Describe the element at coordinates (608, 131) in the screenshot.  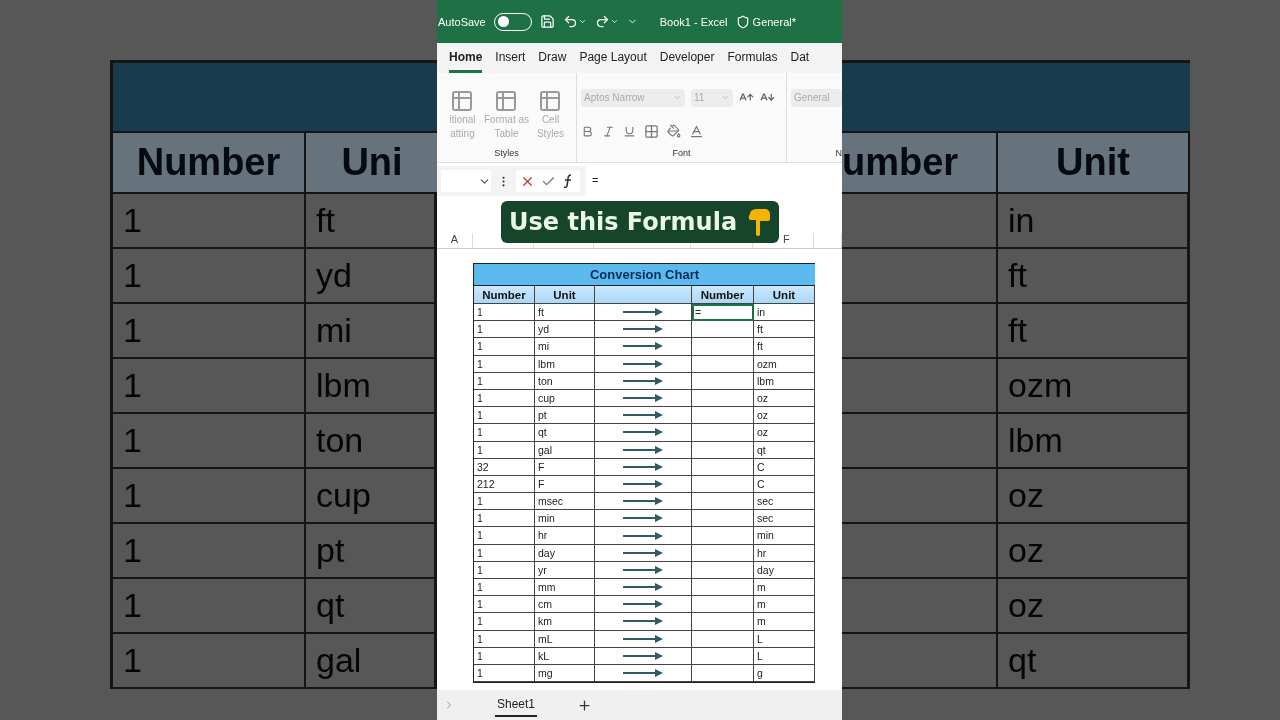
I see `italic-icon` at that location.